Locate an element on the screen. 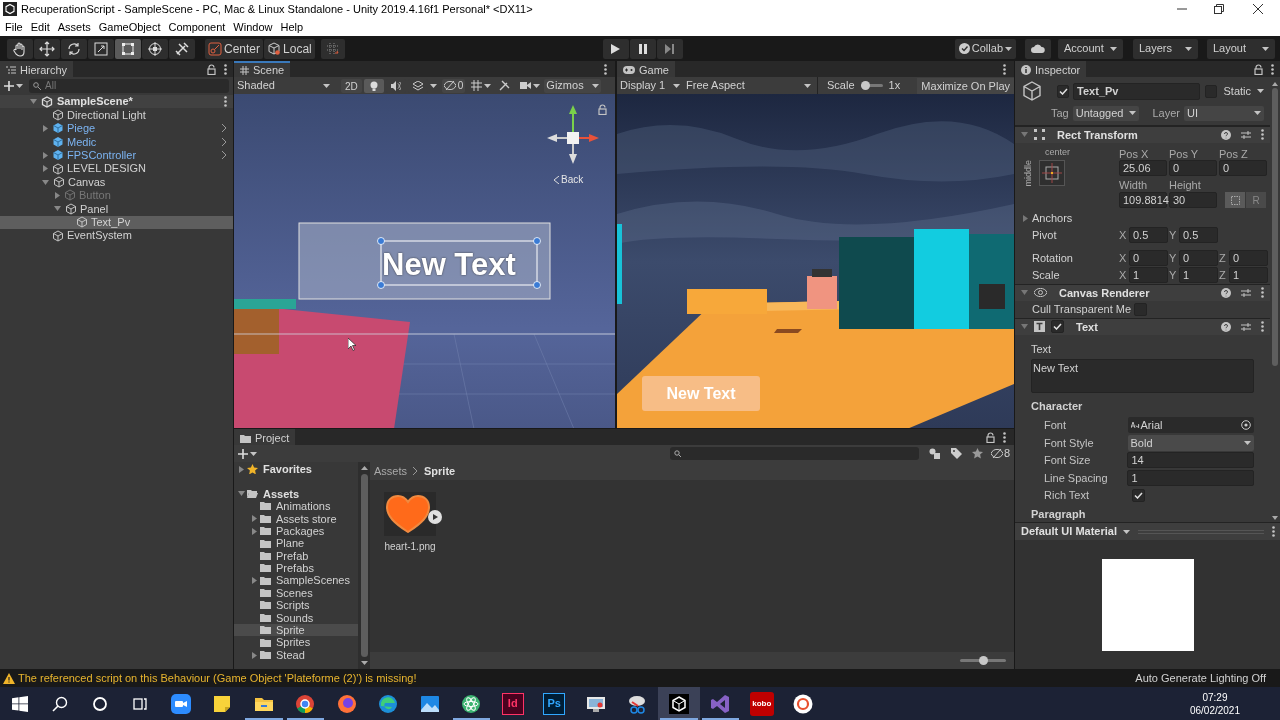  name-field: Text_Pv is located at coordinates (1137, 91).